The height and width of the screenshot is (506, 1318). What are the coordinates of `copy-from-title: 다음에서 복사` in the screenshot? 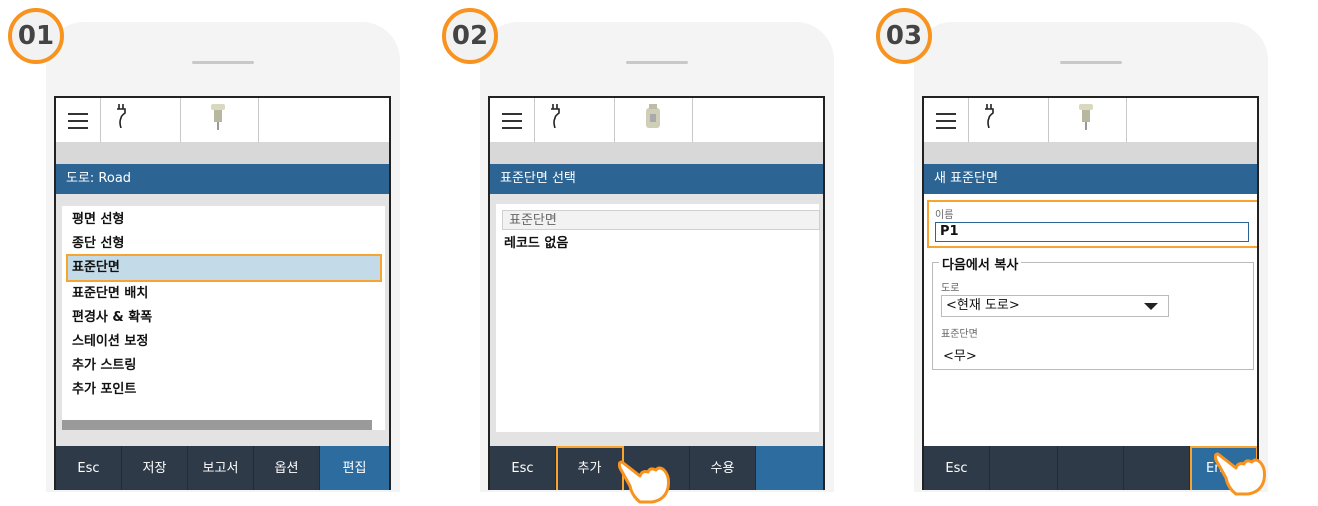 It's located at (980, 263).